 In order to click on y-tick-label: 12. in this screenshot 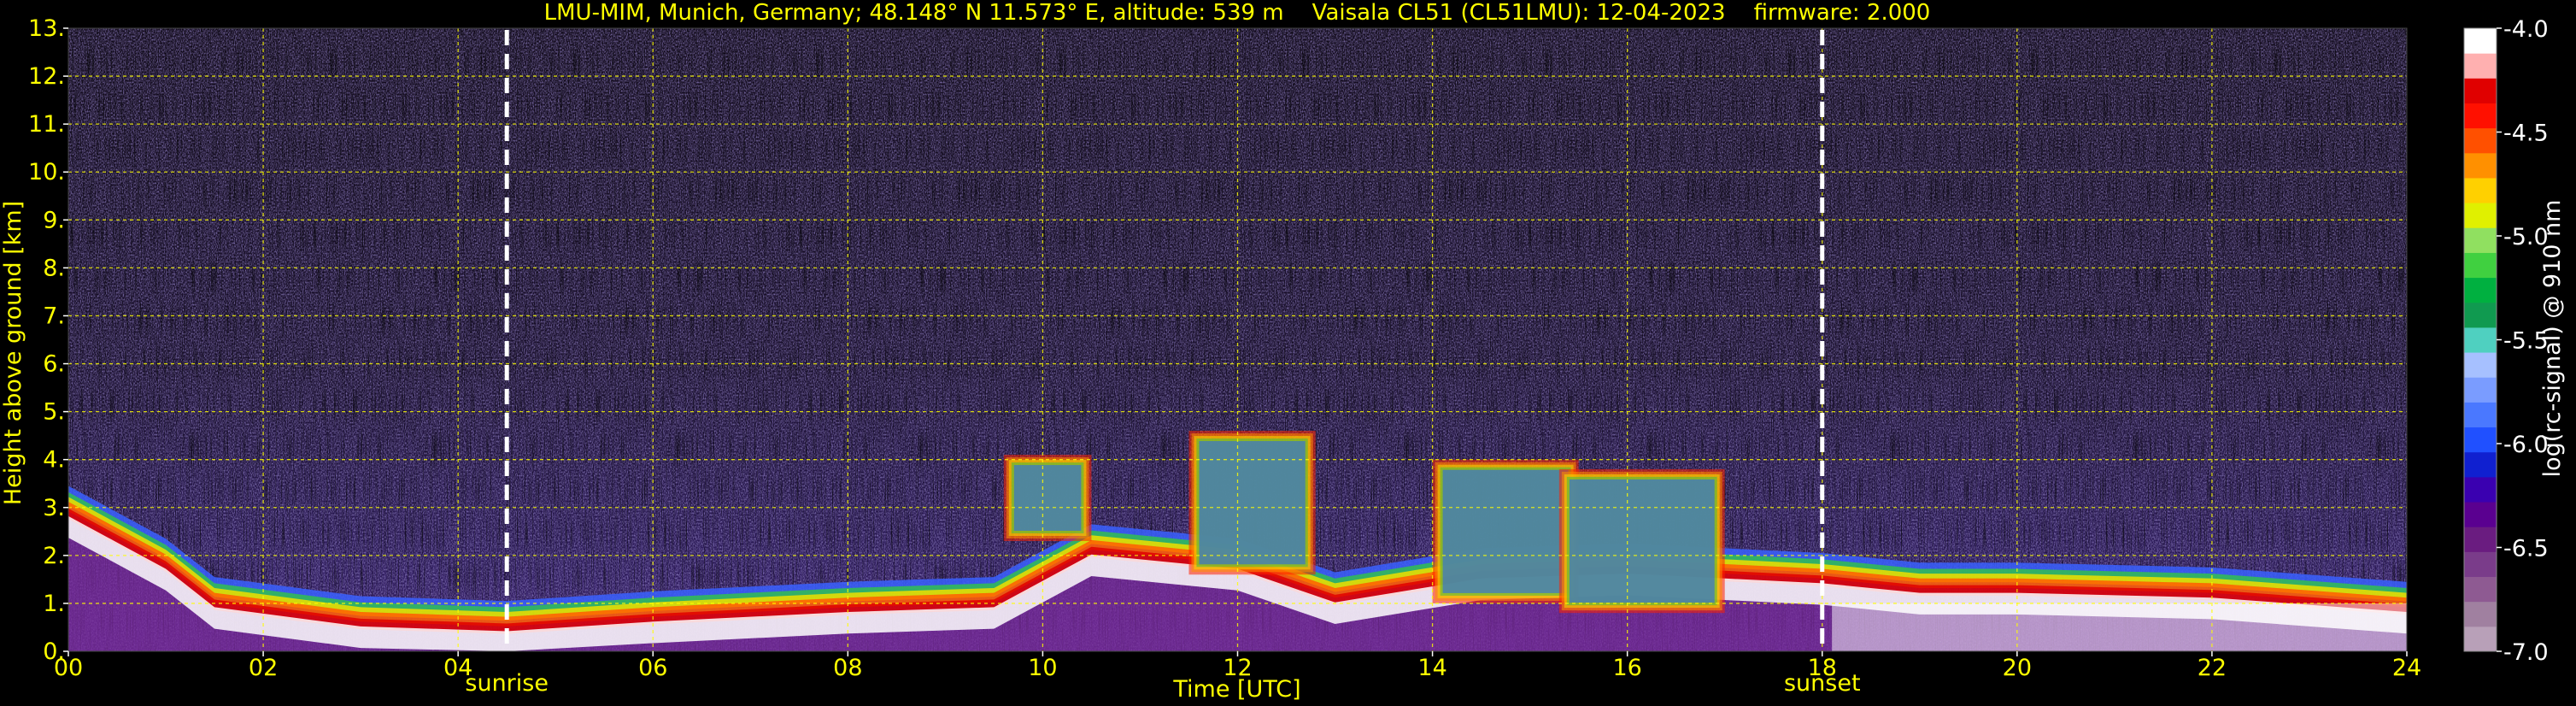, I will do `click(46, 76)`.